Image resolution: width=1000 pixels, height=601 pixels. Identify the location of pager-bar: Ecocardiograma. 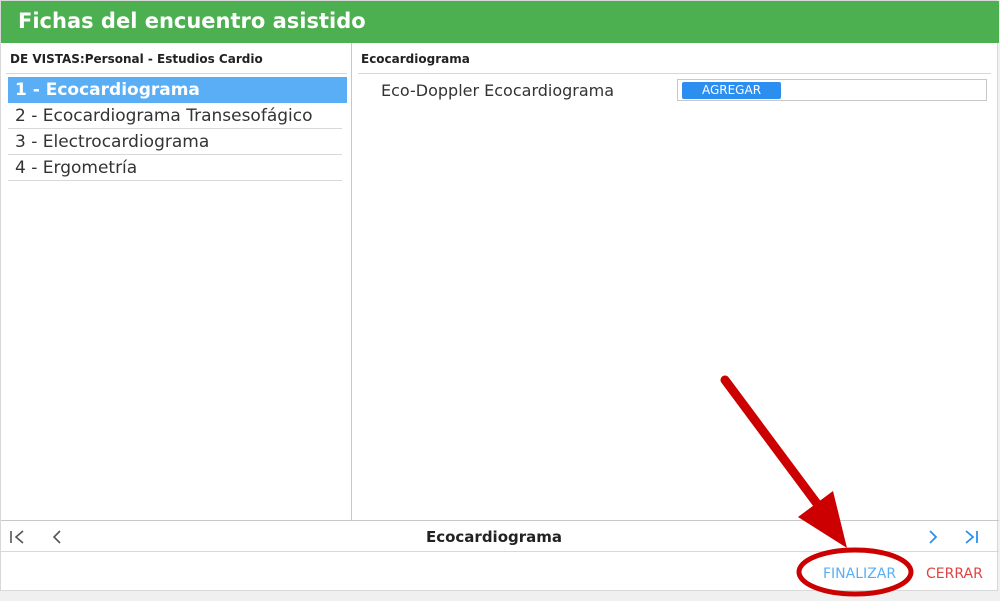
(500, 536).